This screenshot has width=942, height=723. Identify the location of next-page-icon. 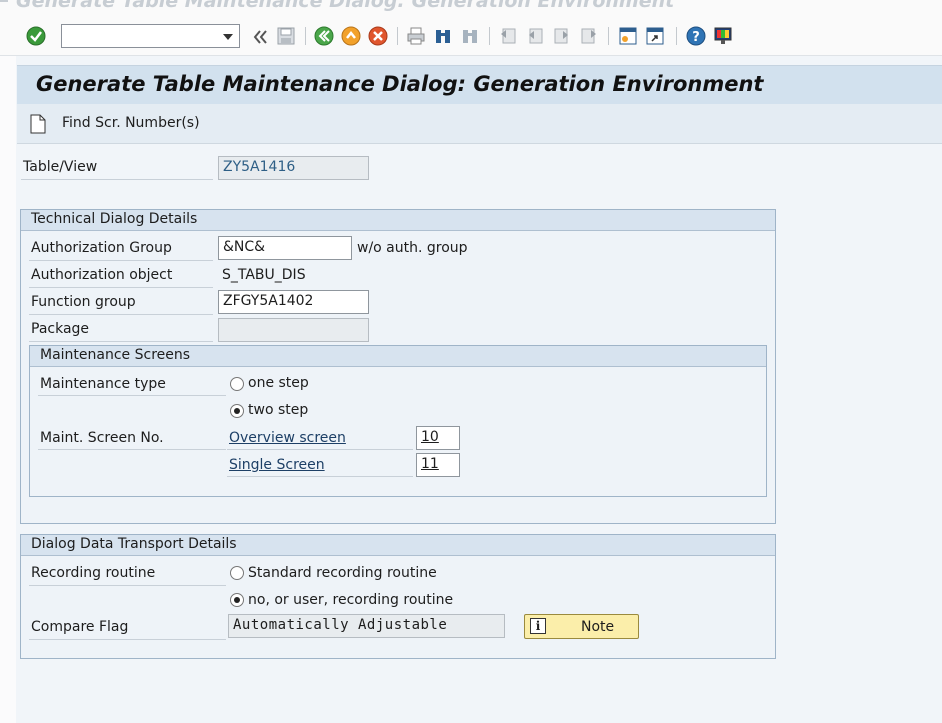
(562, 36).